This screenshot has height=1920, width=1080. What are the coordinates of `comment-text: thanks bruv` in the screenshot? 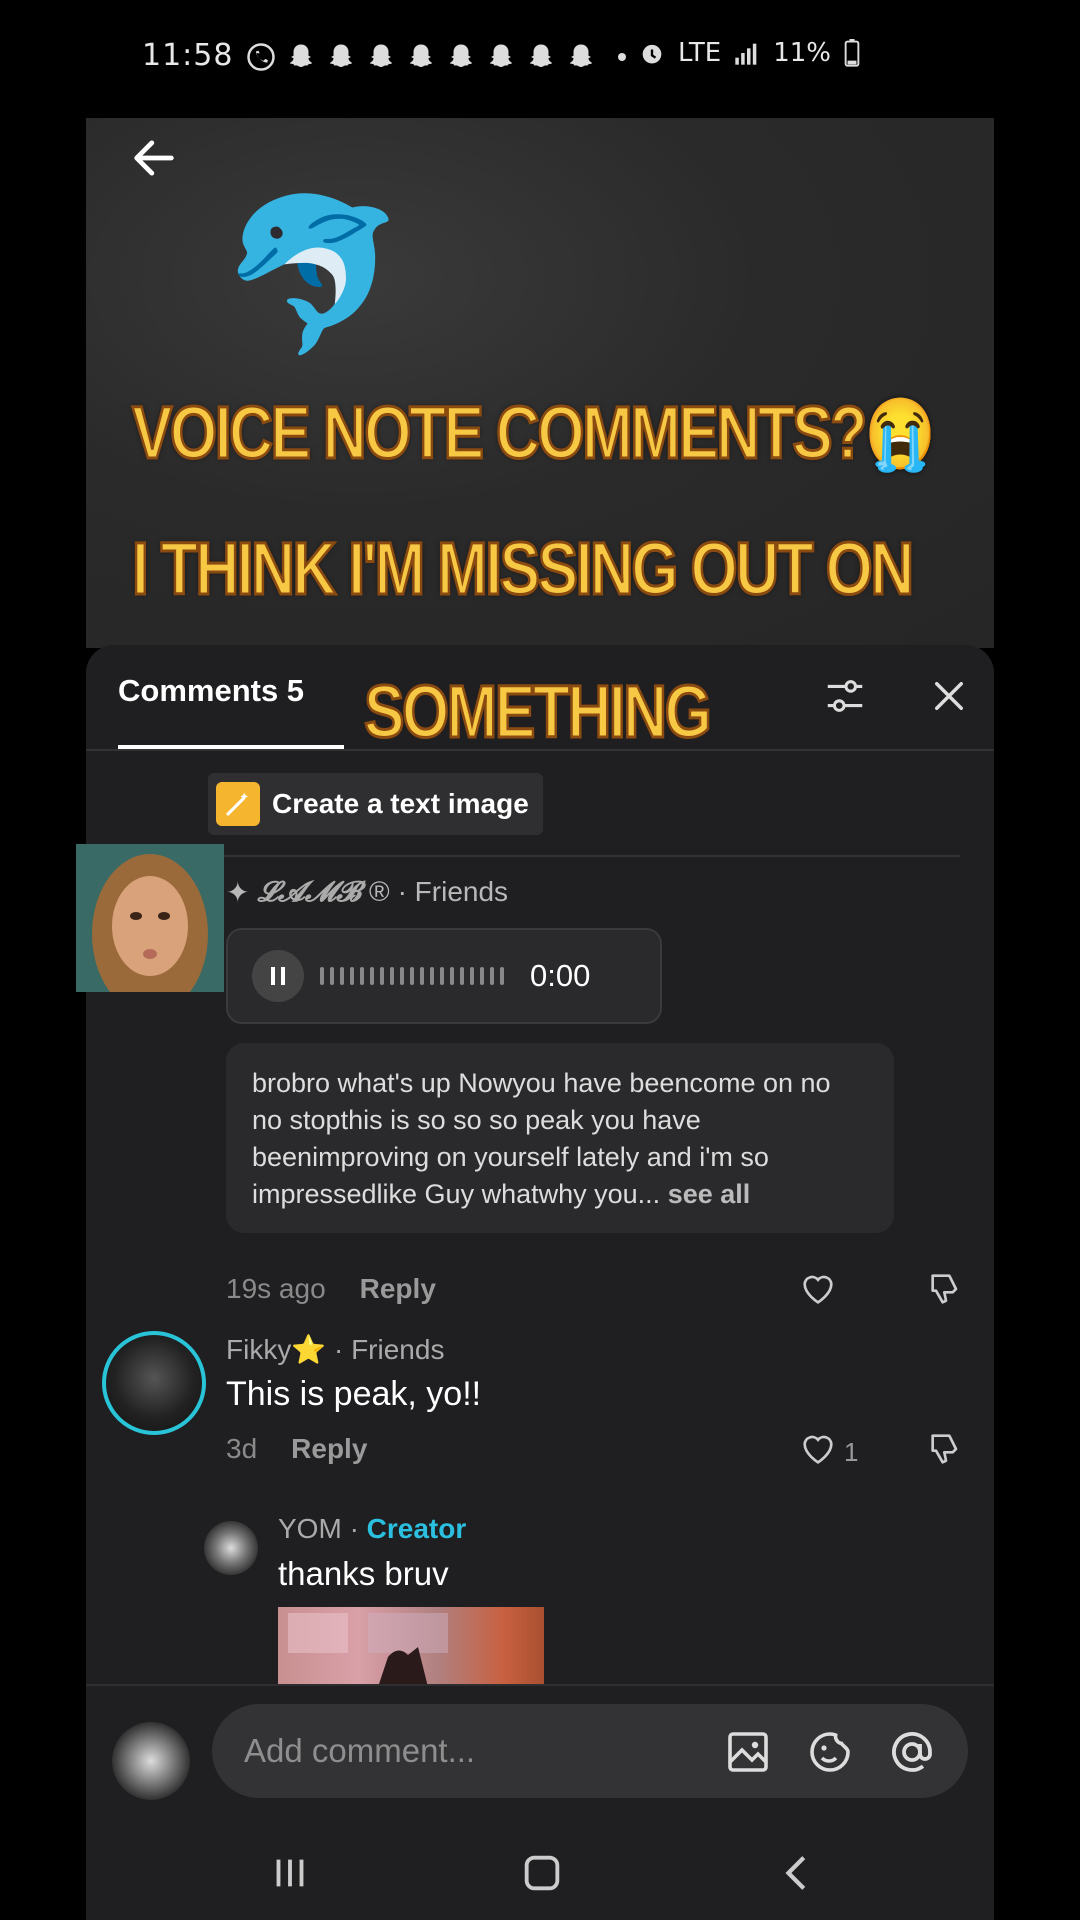 It's located at (363, 1573).